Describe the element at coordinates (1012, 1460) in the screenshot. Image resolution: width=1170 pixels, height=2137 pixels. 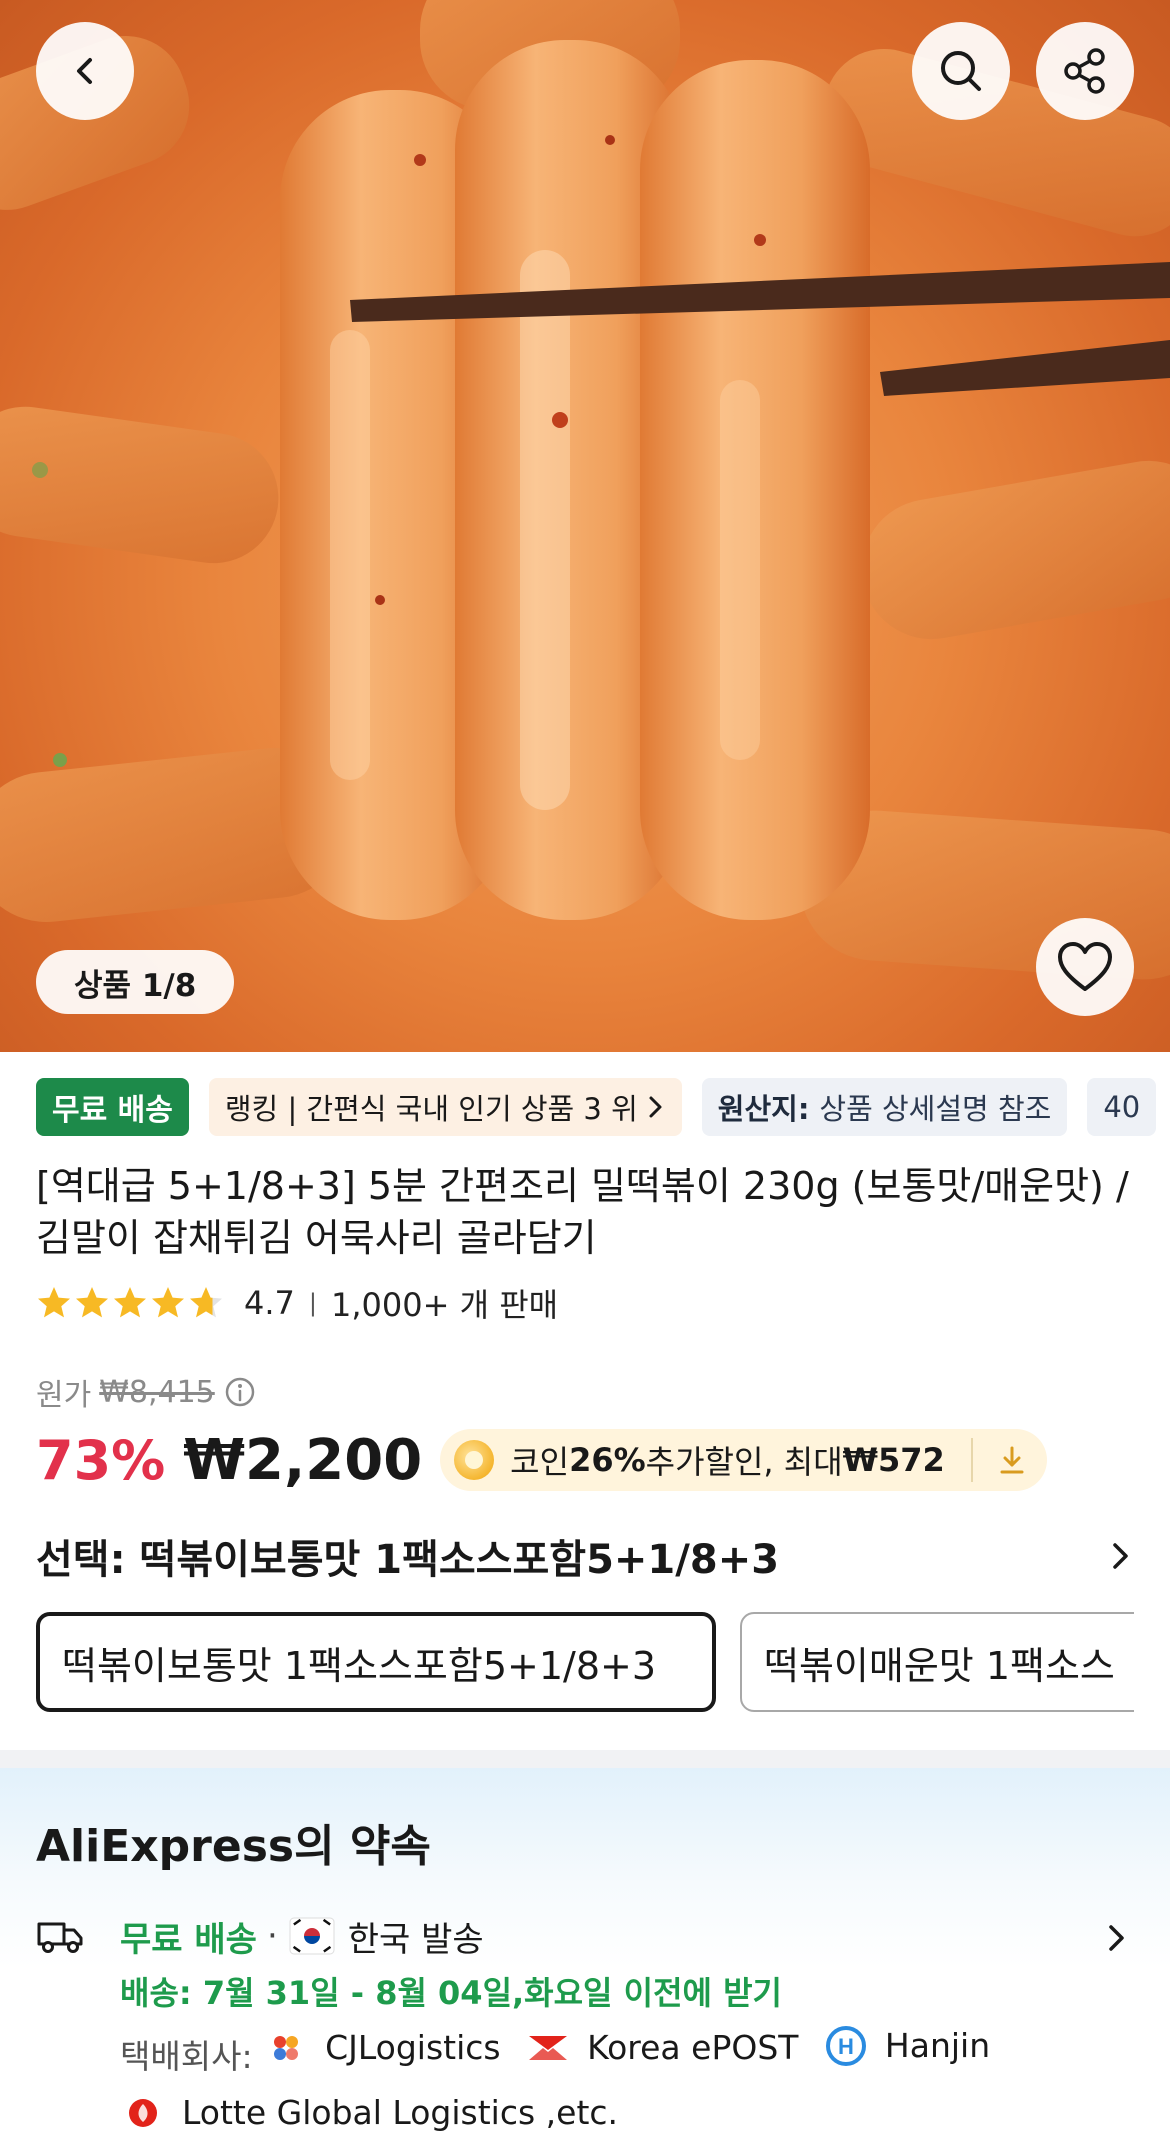
I see `download-icon` at that location.